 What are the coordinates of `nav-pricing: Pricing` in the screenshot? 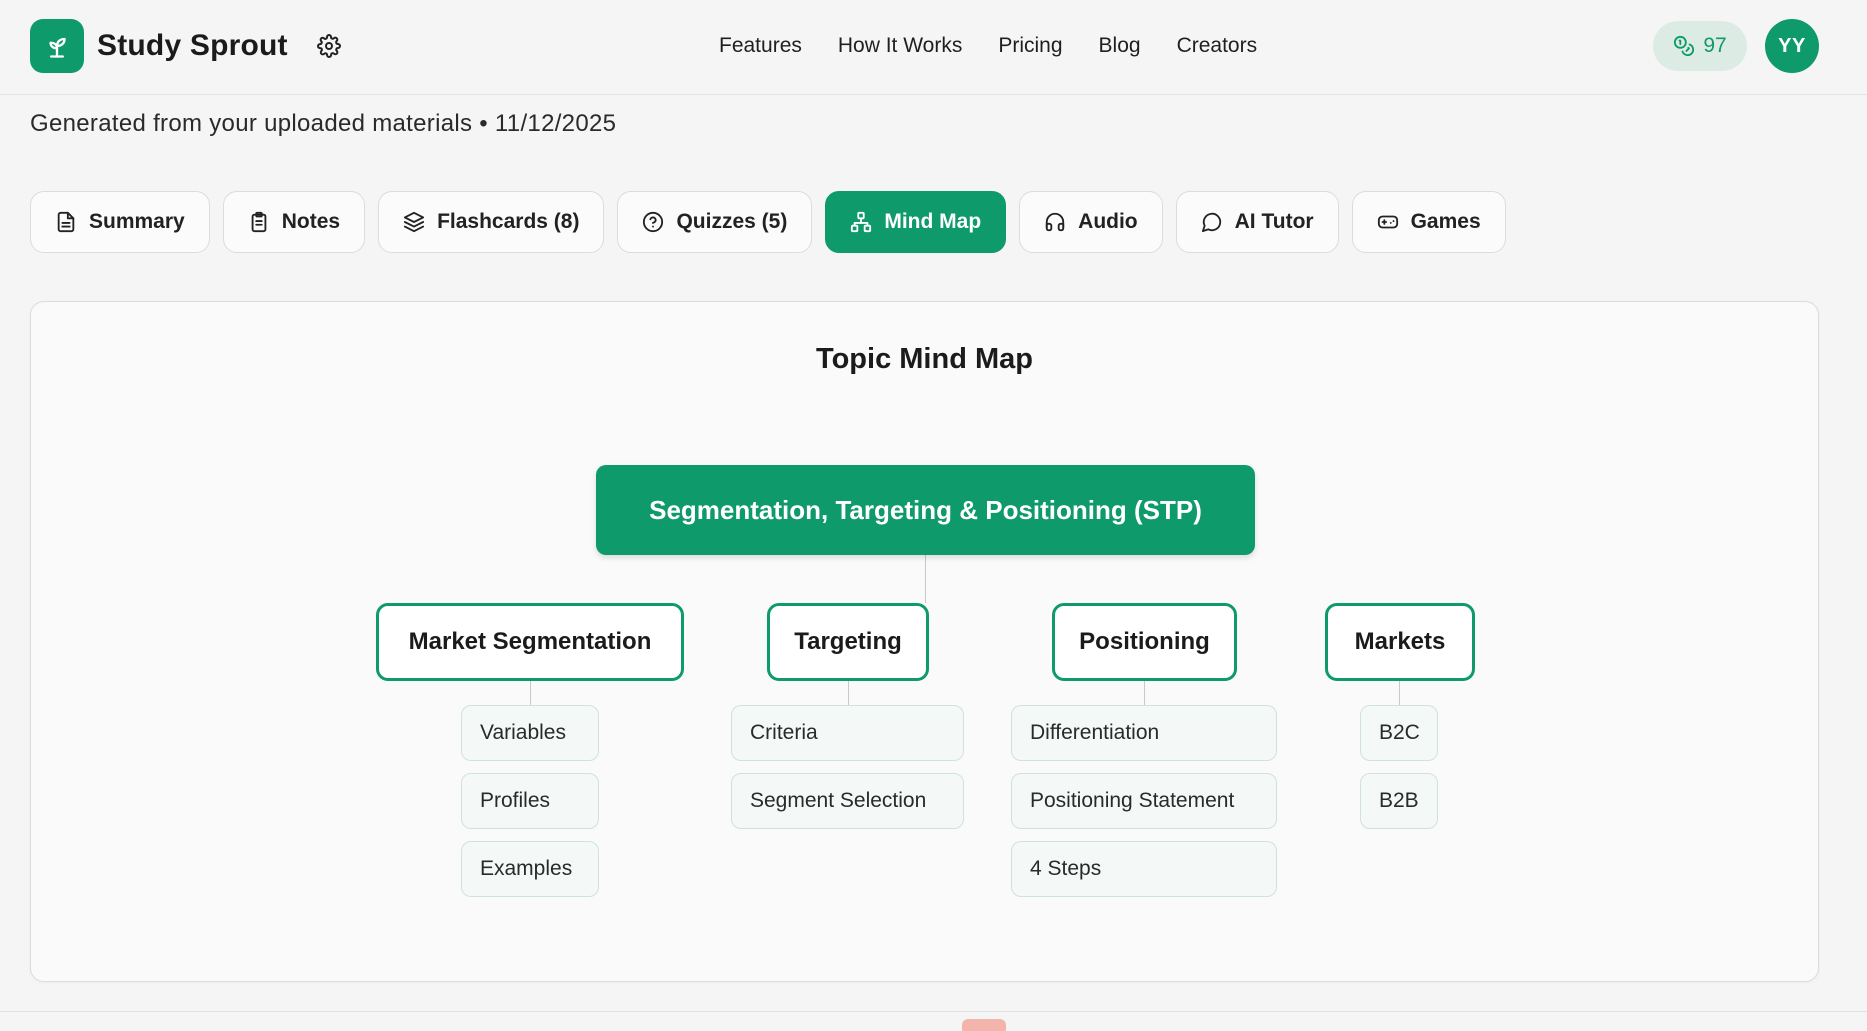 It's located at (1030, 46).